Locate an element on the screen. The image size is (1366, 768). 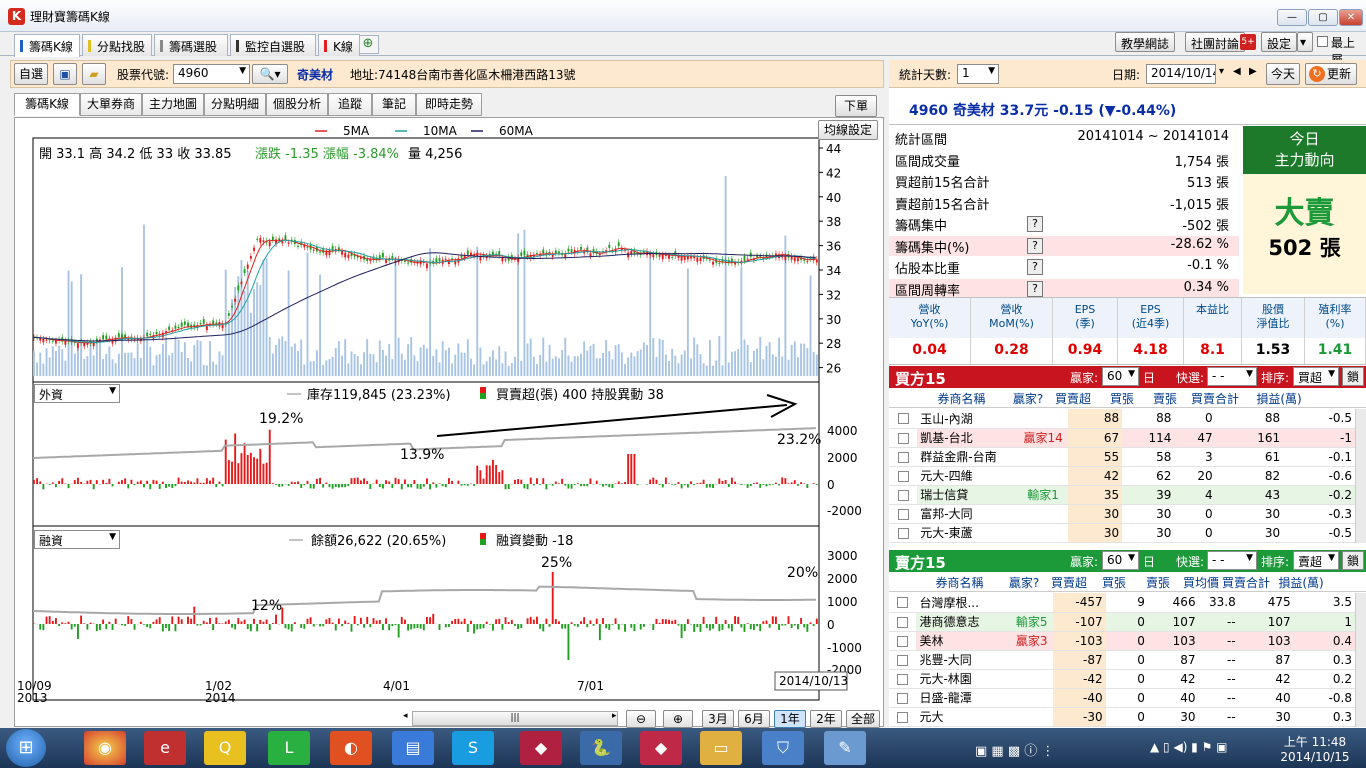
sell-scrollbar is located at coordinates (1360, 660).